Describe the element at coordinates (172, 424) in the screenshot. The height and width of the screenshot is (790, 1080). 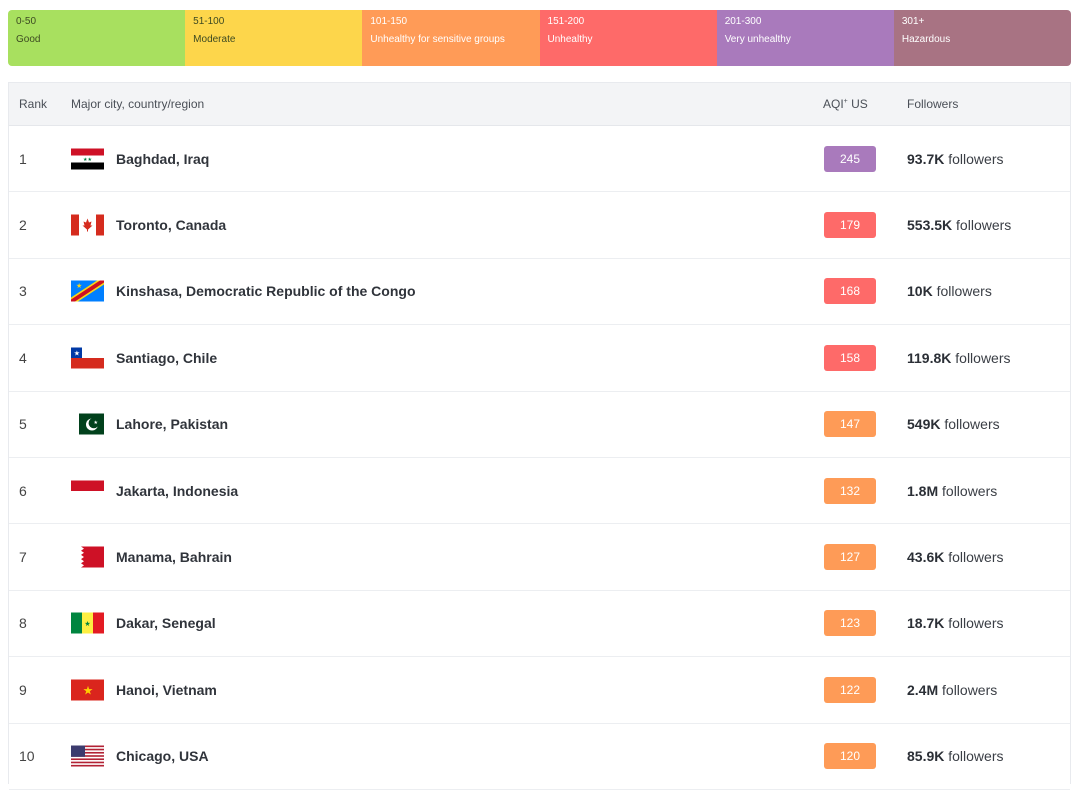
I see `city-link: Lahore, Pakistan` at that location.